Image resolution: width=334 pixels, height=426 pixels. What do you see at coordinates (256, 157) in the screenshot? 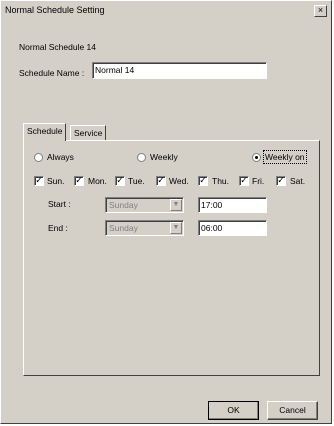
I see `radio-weekly-on` at bounding box center [256, 157].